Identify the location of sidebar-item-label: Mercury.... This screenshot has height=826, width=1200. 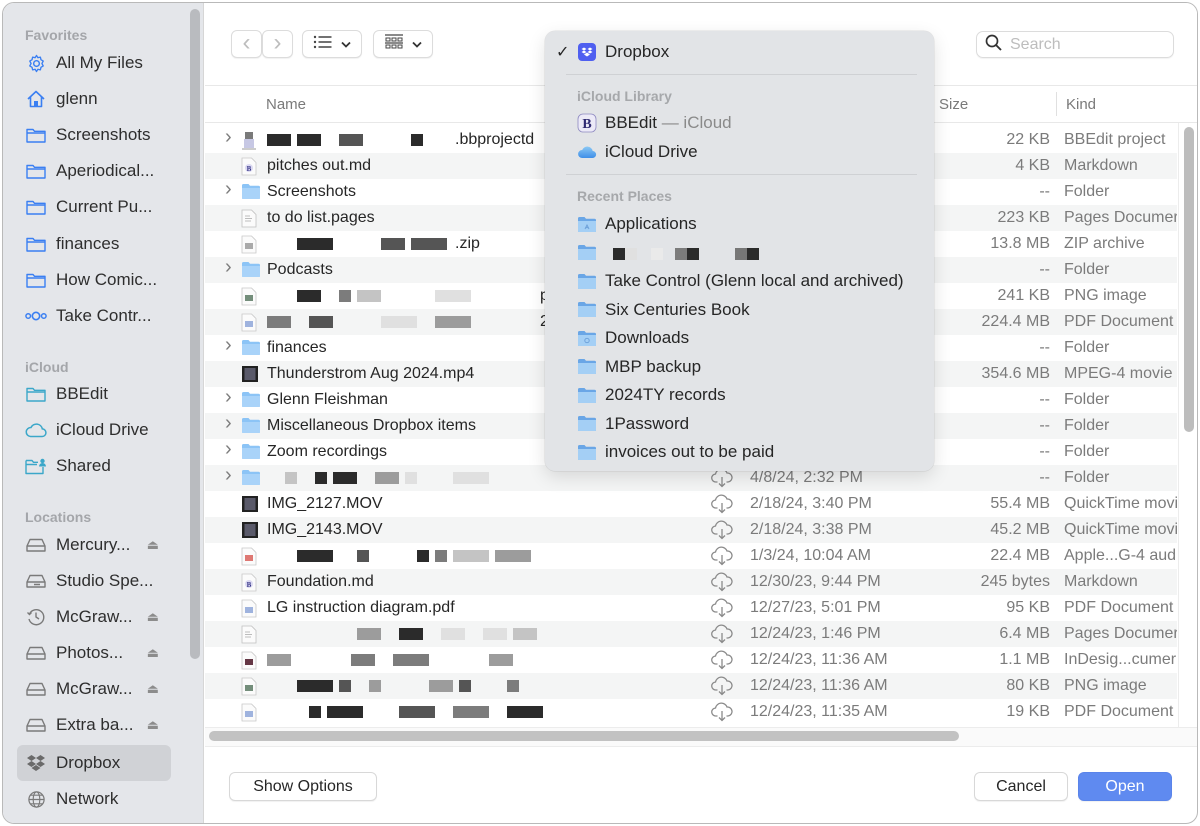
(93, 544).